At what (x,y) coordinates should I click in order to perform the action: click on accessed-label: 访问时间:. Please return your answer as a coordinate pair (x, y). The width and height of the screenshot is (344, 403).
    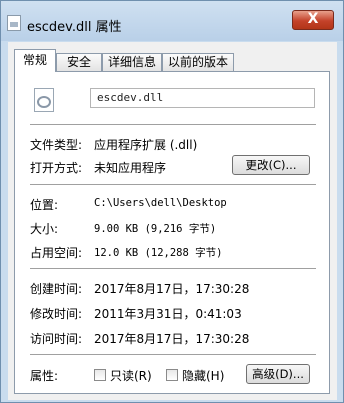
    Looking at the image, I should click on (56, 339).